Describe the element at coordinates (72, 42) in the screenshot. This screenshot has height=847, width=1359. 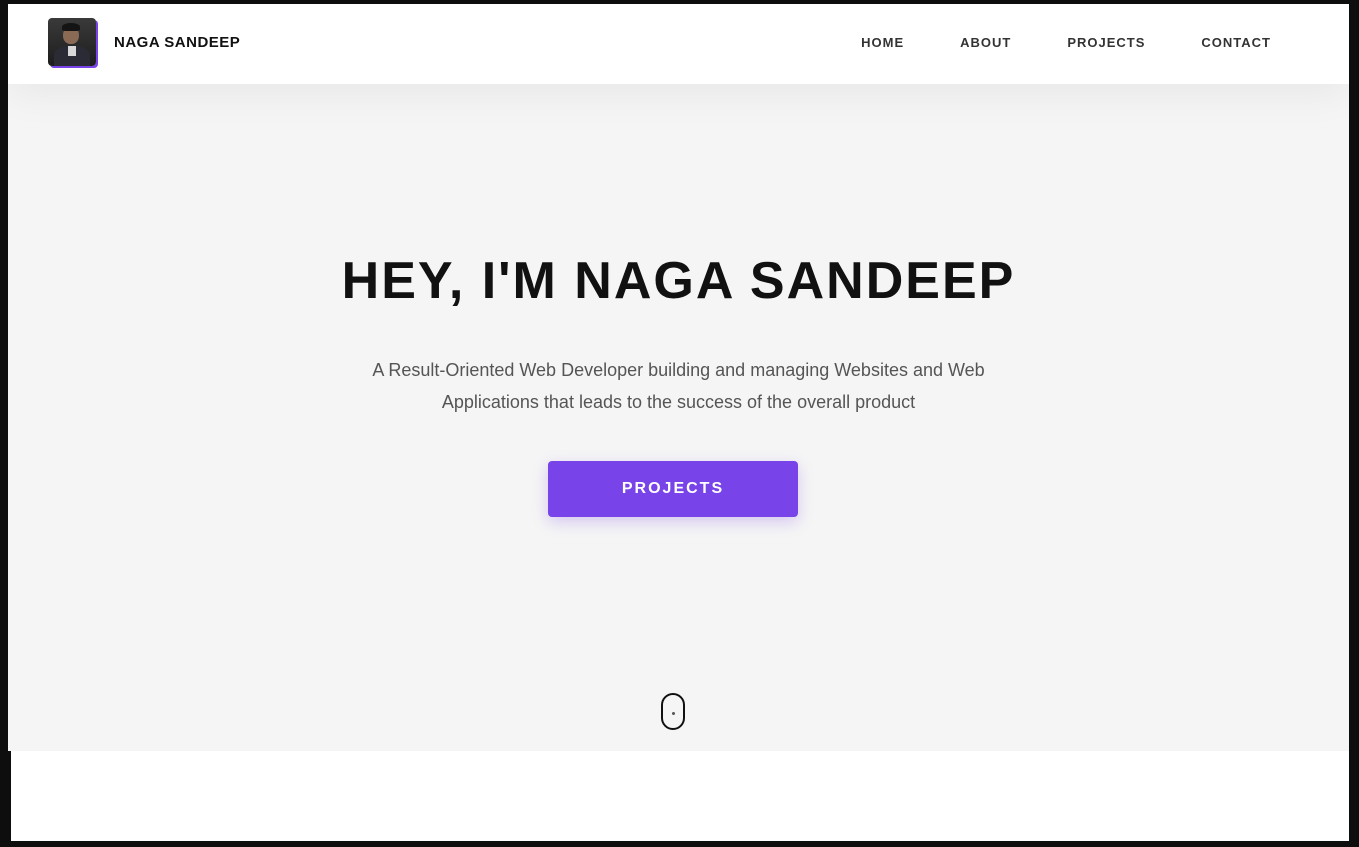
I see `avatar` at that location.